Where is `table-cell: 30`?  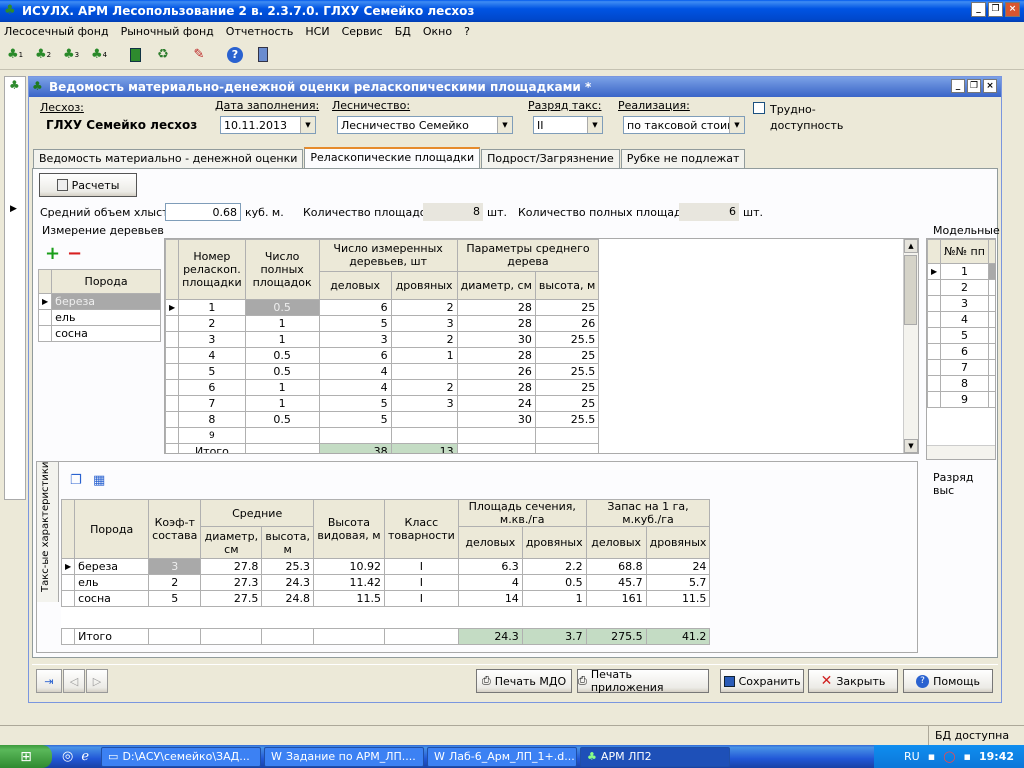 table-cell: 30 is located at coordinates (496, 419).